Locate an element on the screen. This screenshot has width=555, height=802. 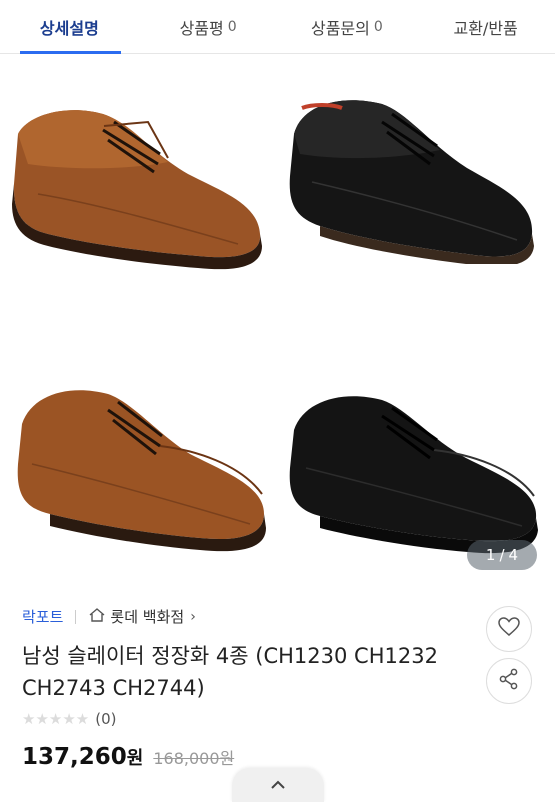
price-row: 137,260원 168,000원 is located at coordinates (128, 757).